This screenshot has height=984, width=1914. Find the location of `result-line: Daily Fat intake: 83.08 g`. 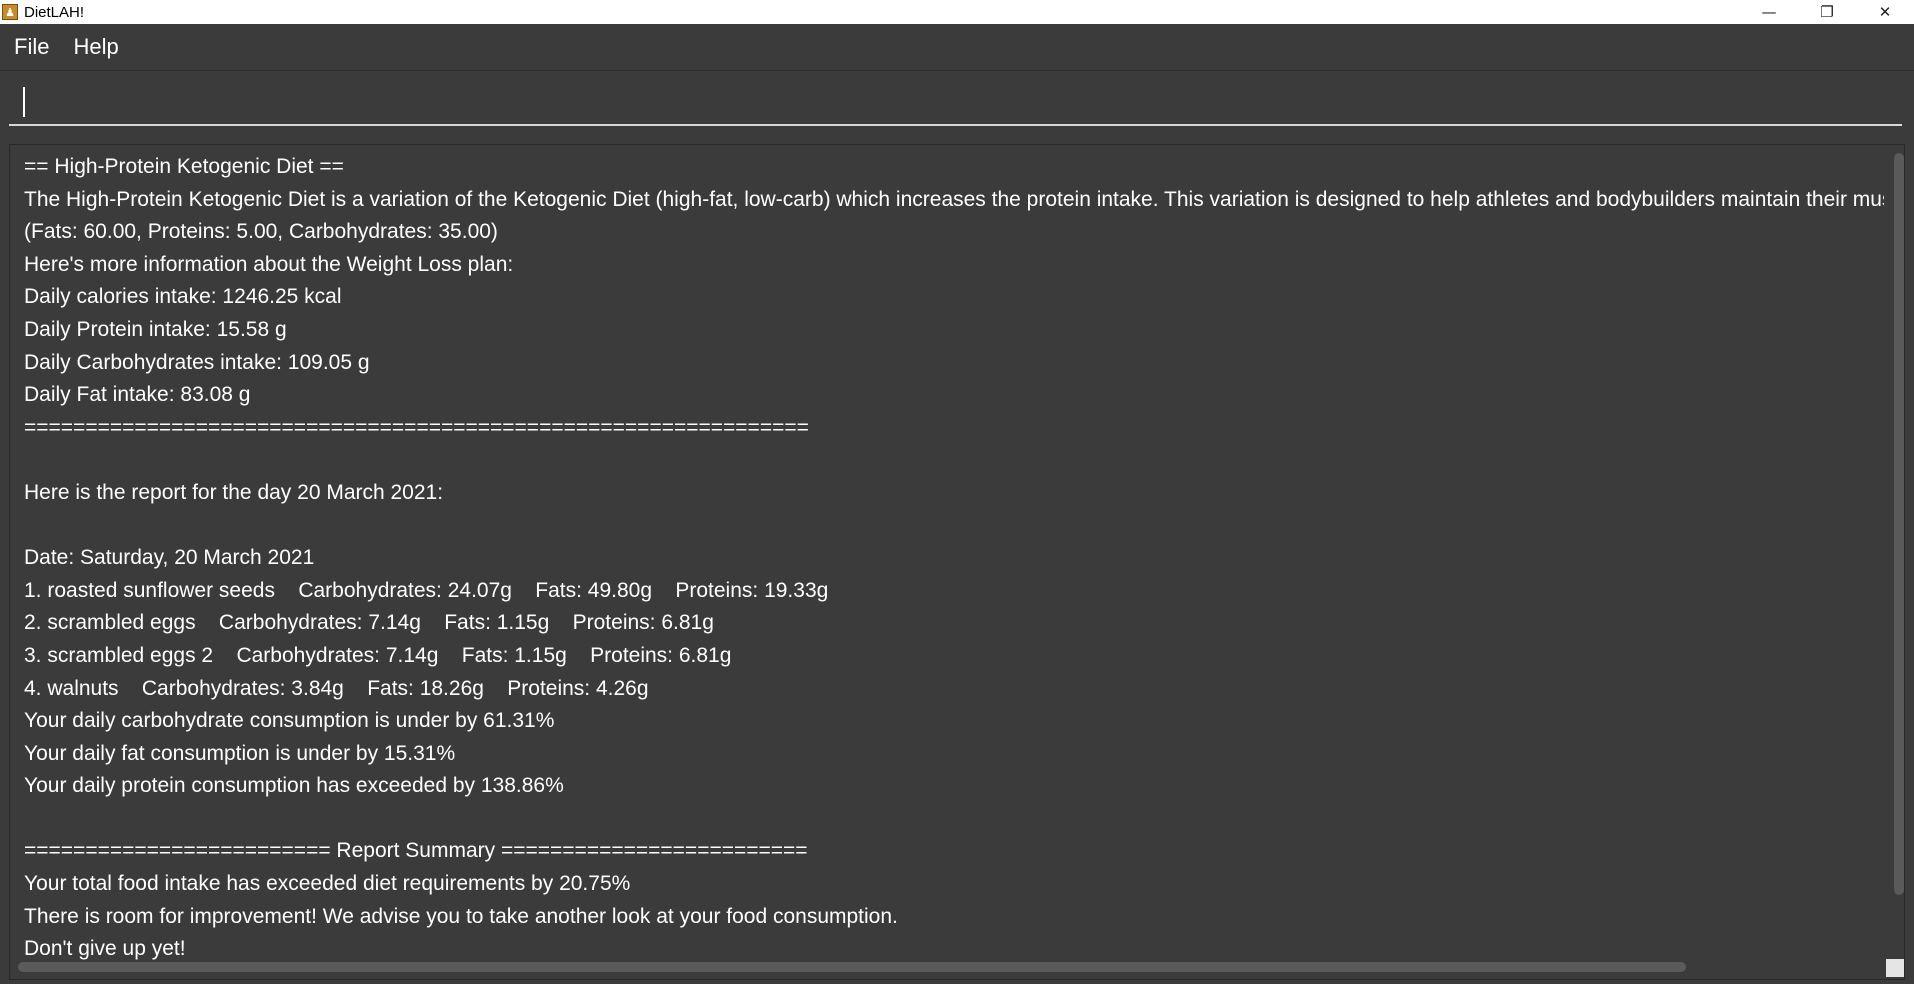

result-line: Daily Fat intake: 83.08 g is located at coordinates (137, 395).